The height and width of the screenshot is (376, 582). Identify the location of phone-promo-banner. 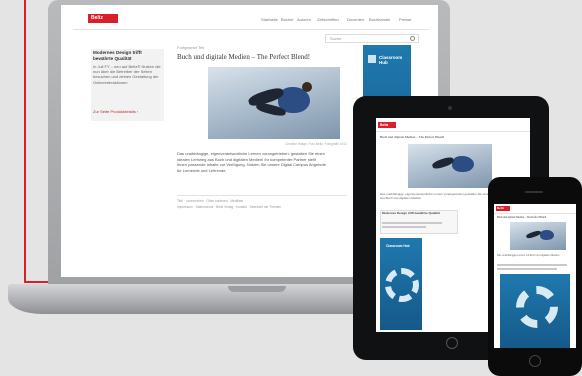
(535, 311).